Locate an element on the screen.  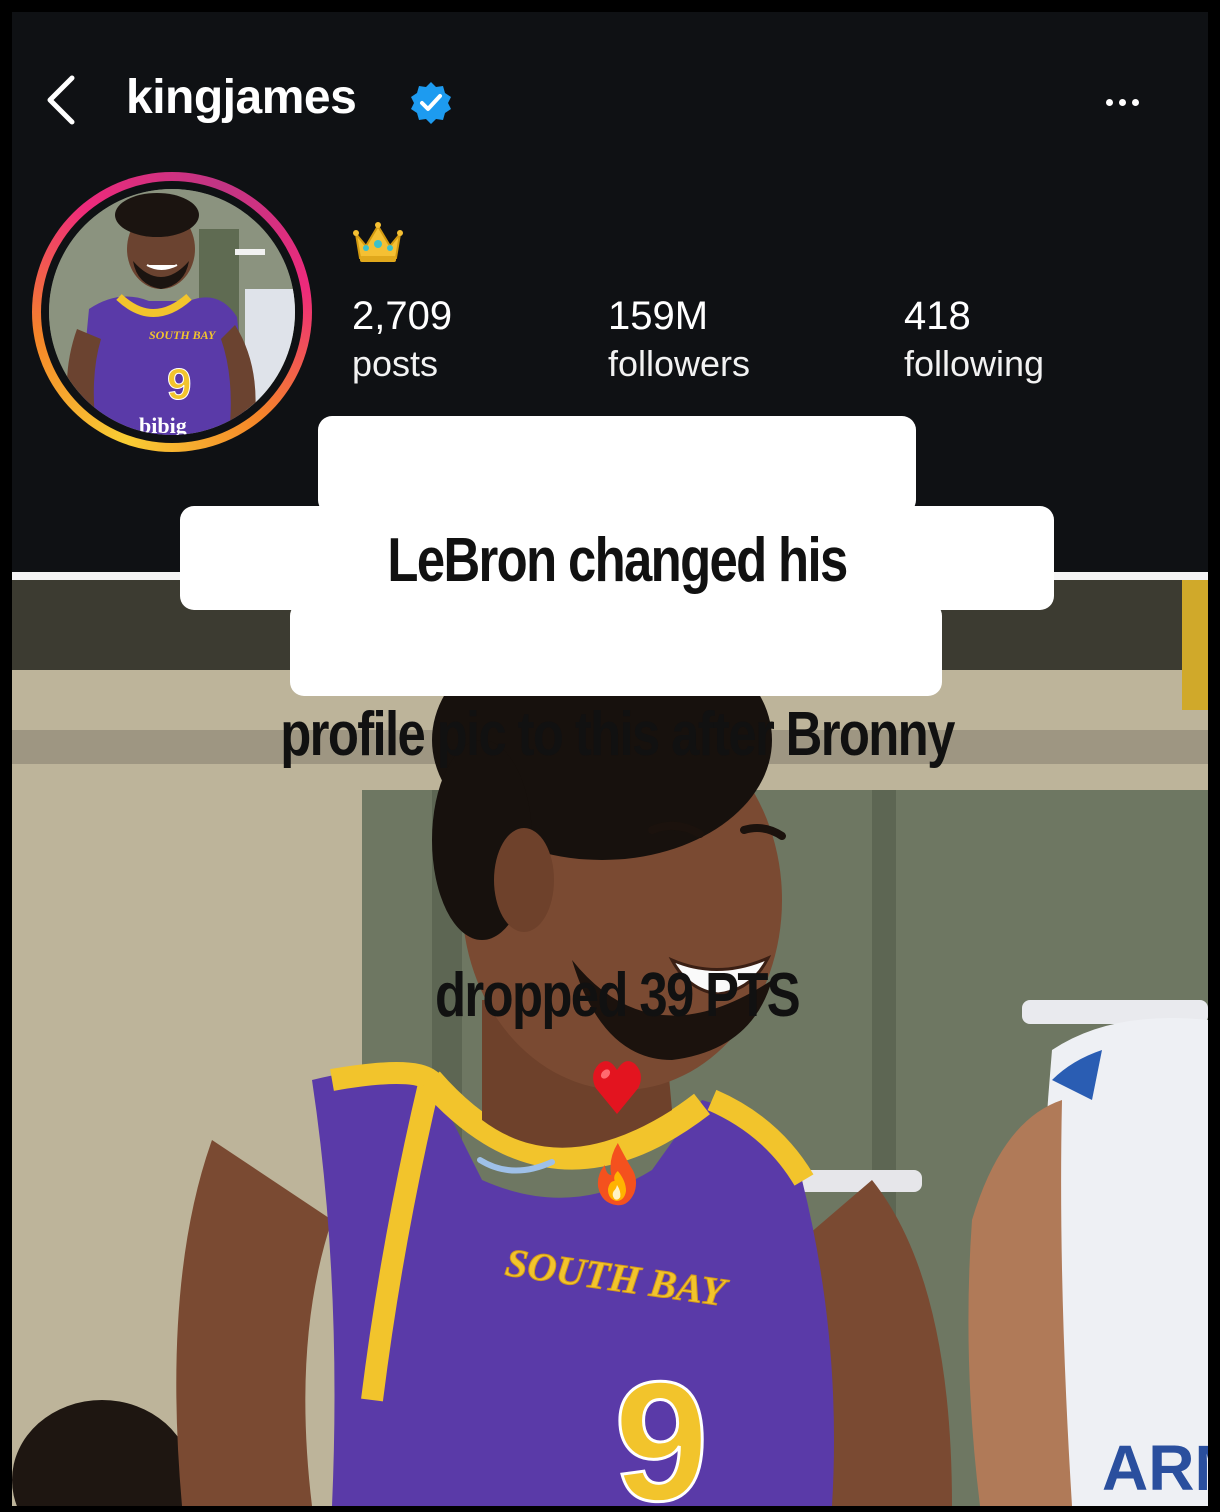
avatar-sponsor-text: bibig is located at coordinates (163, 424).